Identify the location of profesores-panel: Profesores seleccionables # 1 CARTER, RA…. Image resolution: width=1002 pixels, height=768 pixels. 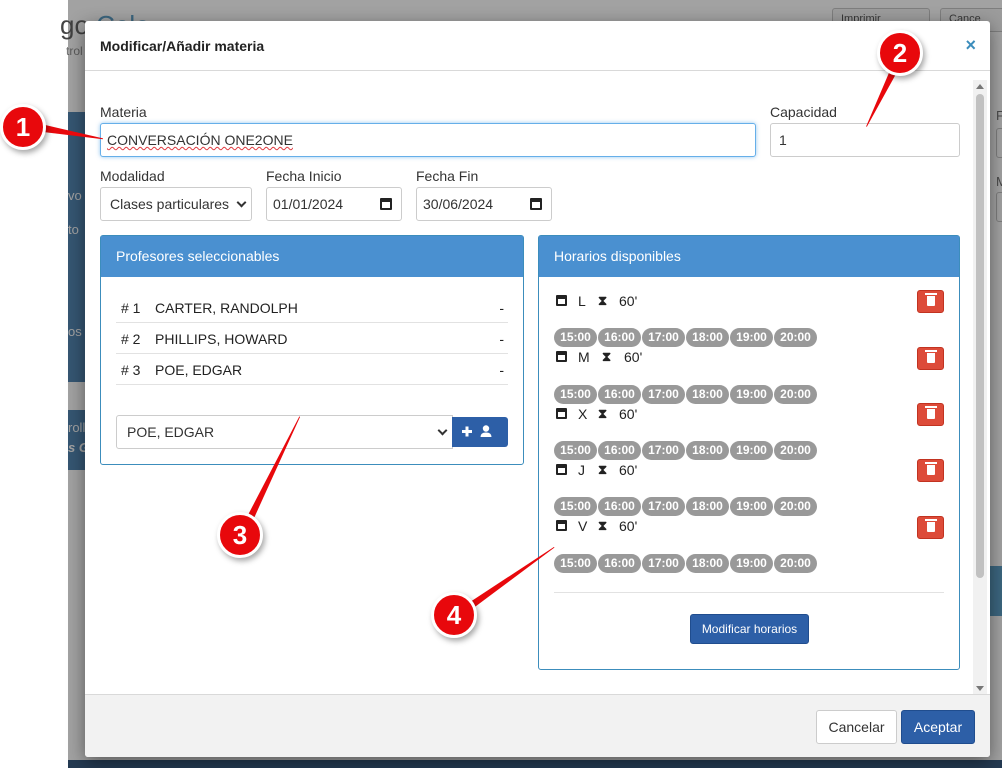
(312, 350).